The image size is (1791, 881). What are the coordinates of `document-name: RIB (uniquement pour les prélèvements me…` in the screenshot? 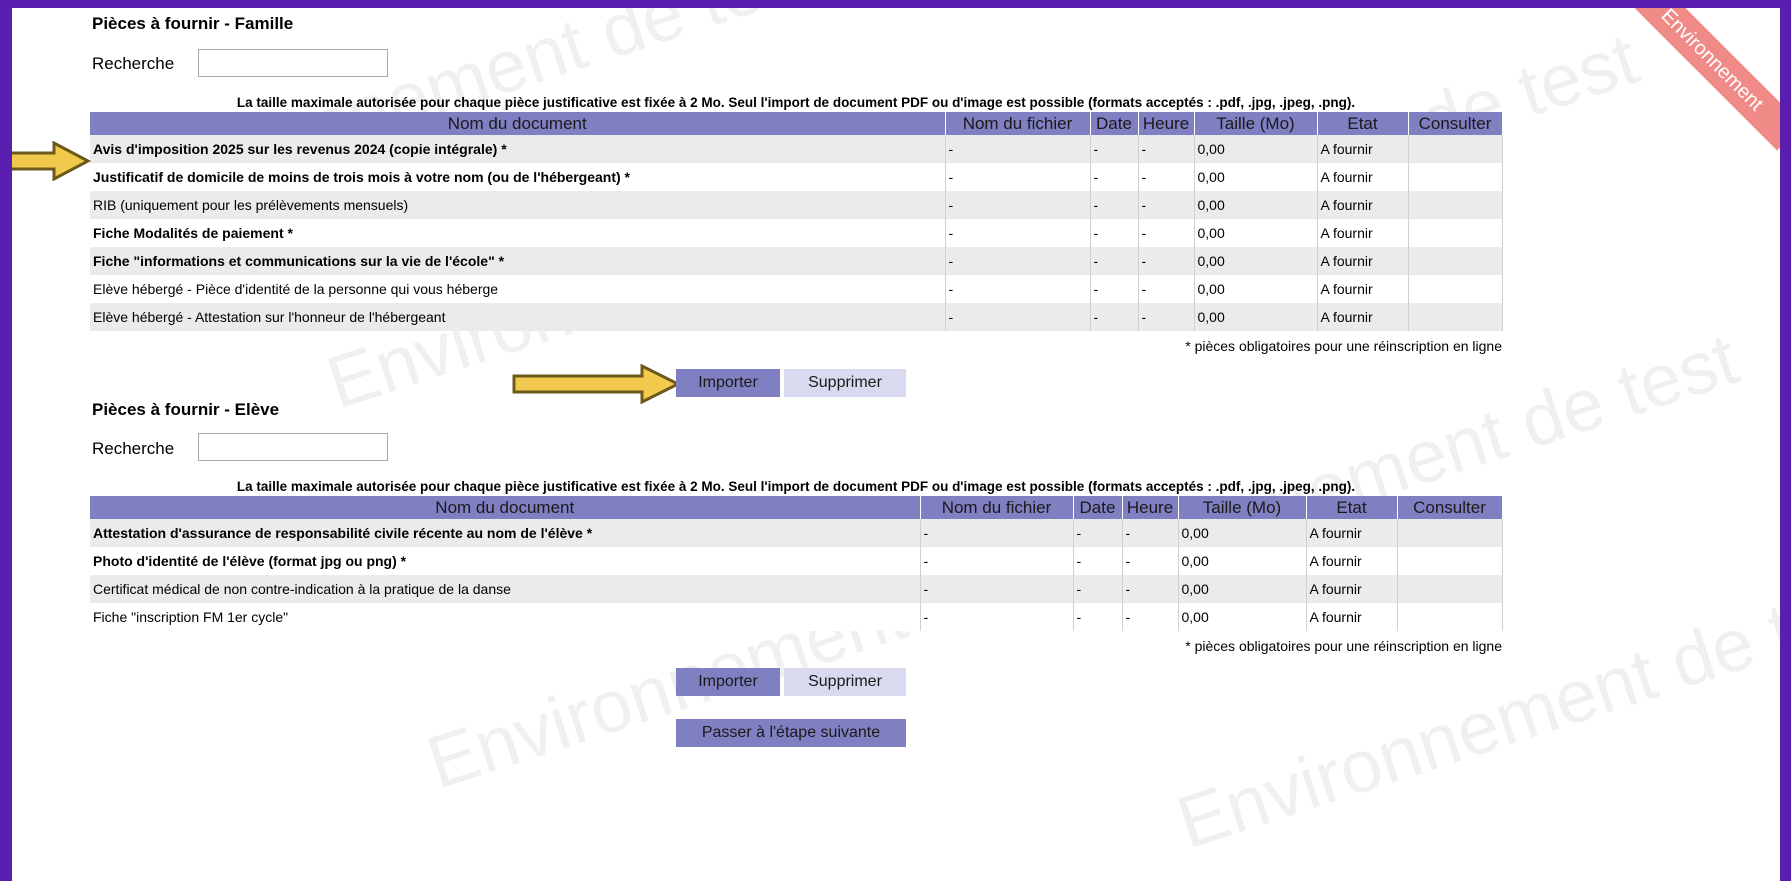 It's located at (518, 205).